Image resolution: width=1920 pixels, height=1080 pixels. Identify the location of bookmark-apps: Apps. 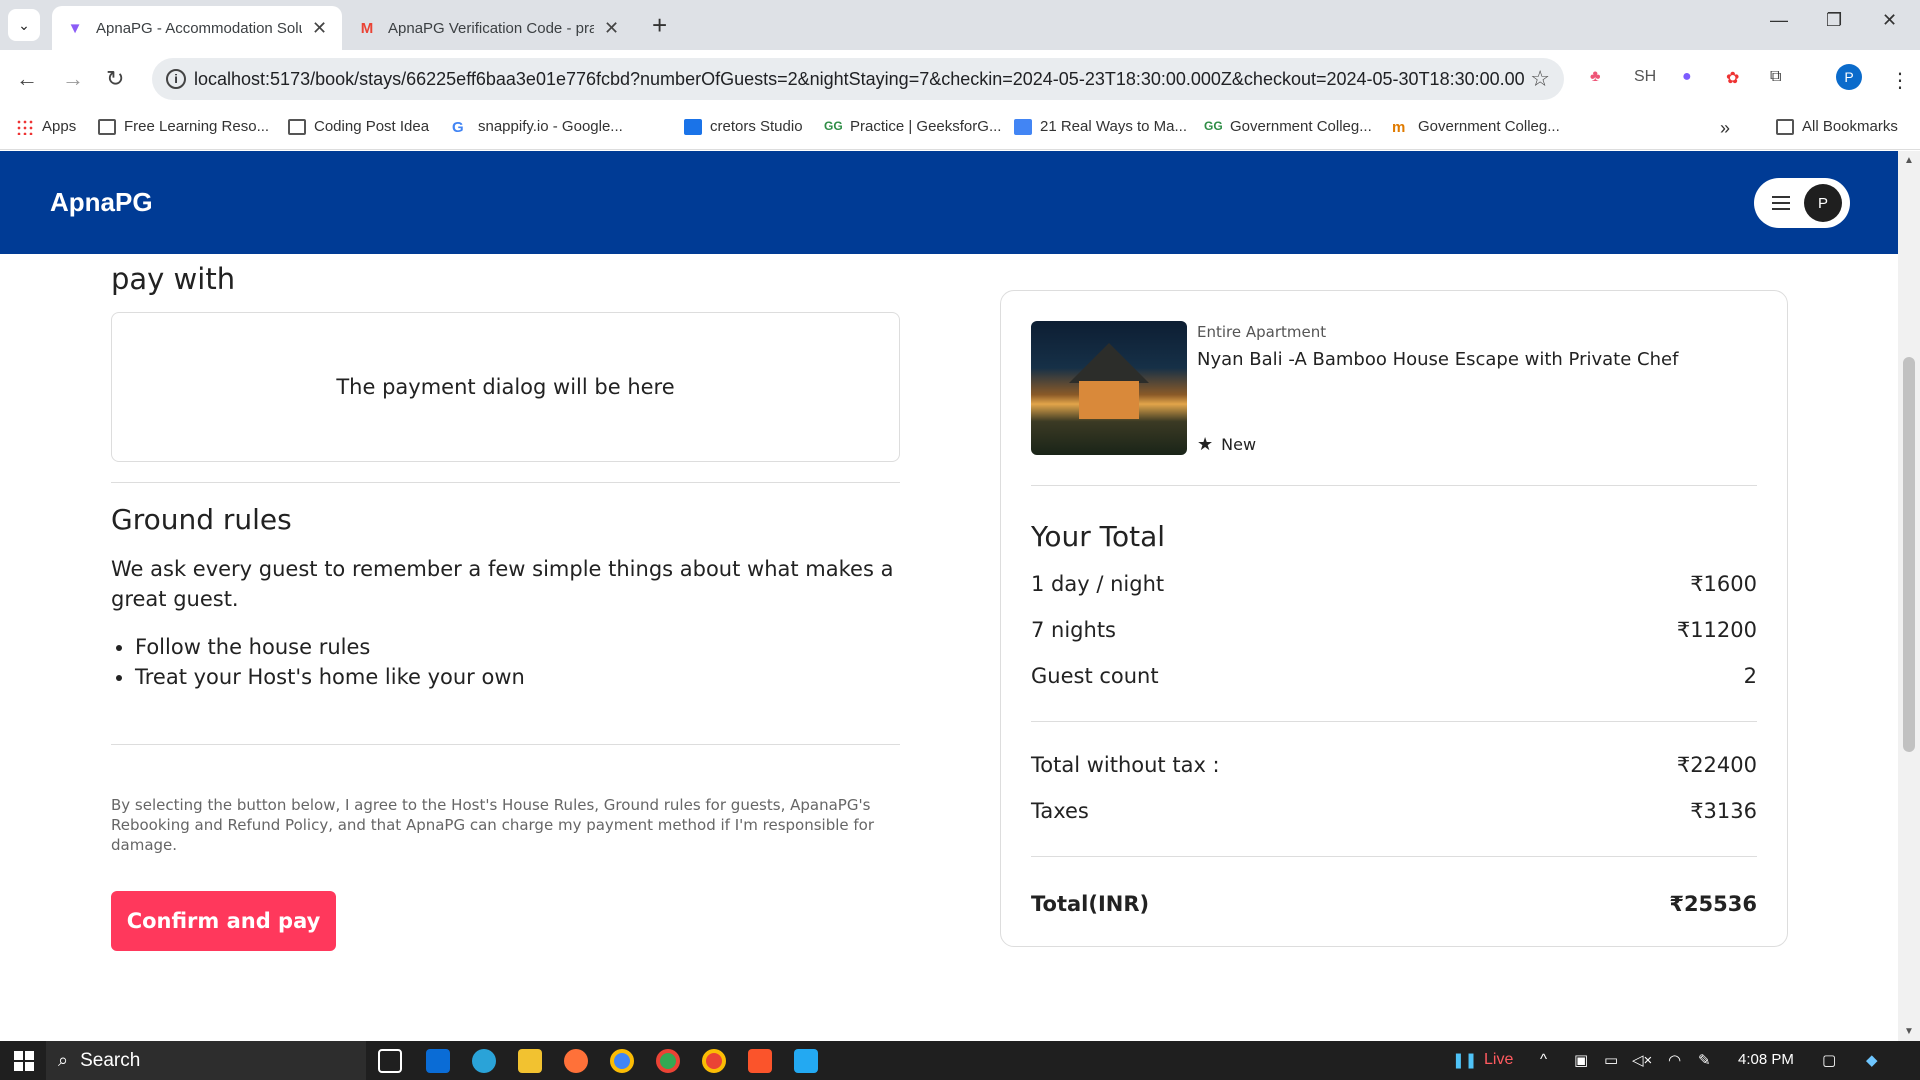
(46, 126).